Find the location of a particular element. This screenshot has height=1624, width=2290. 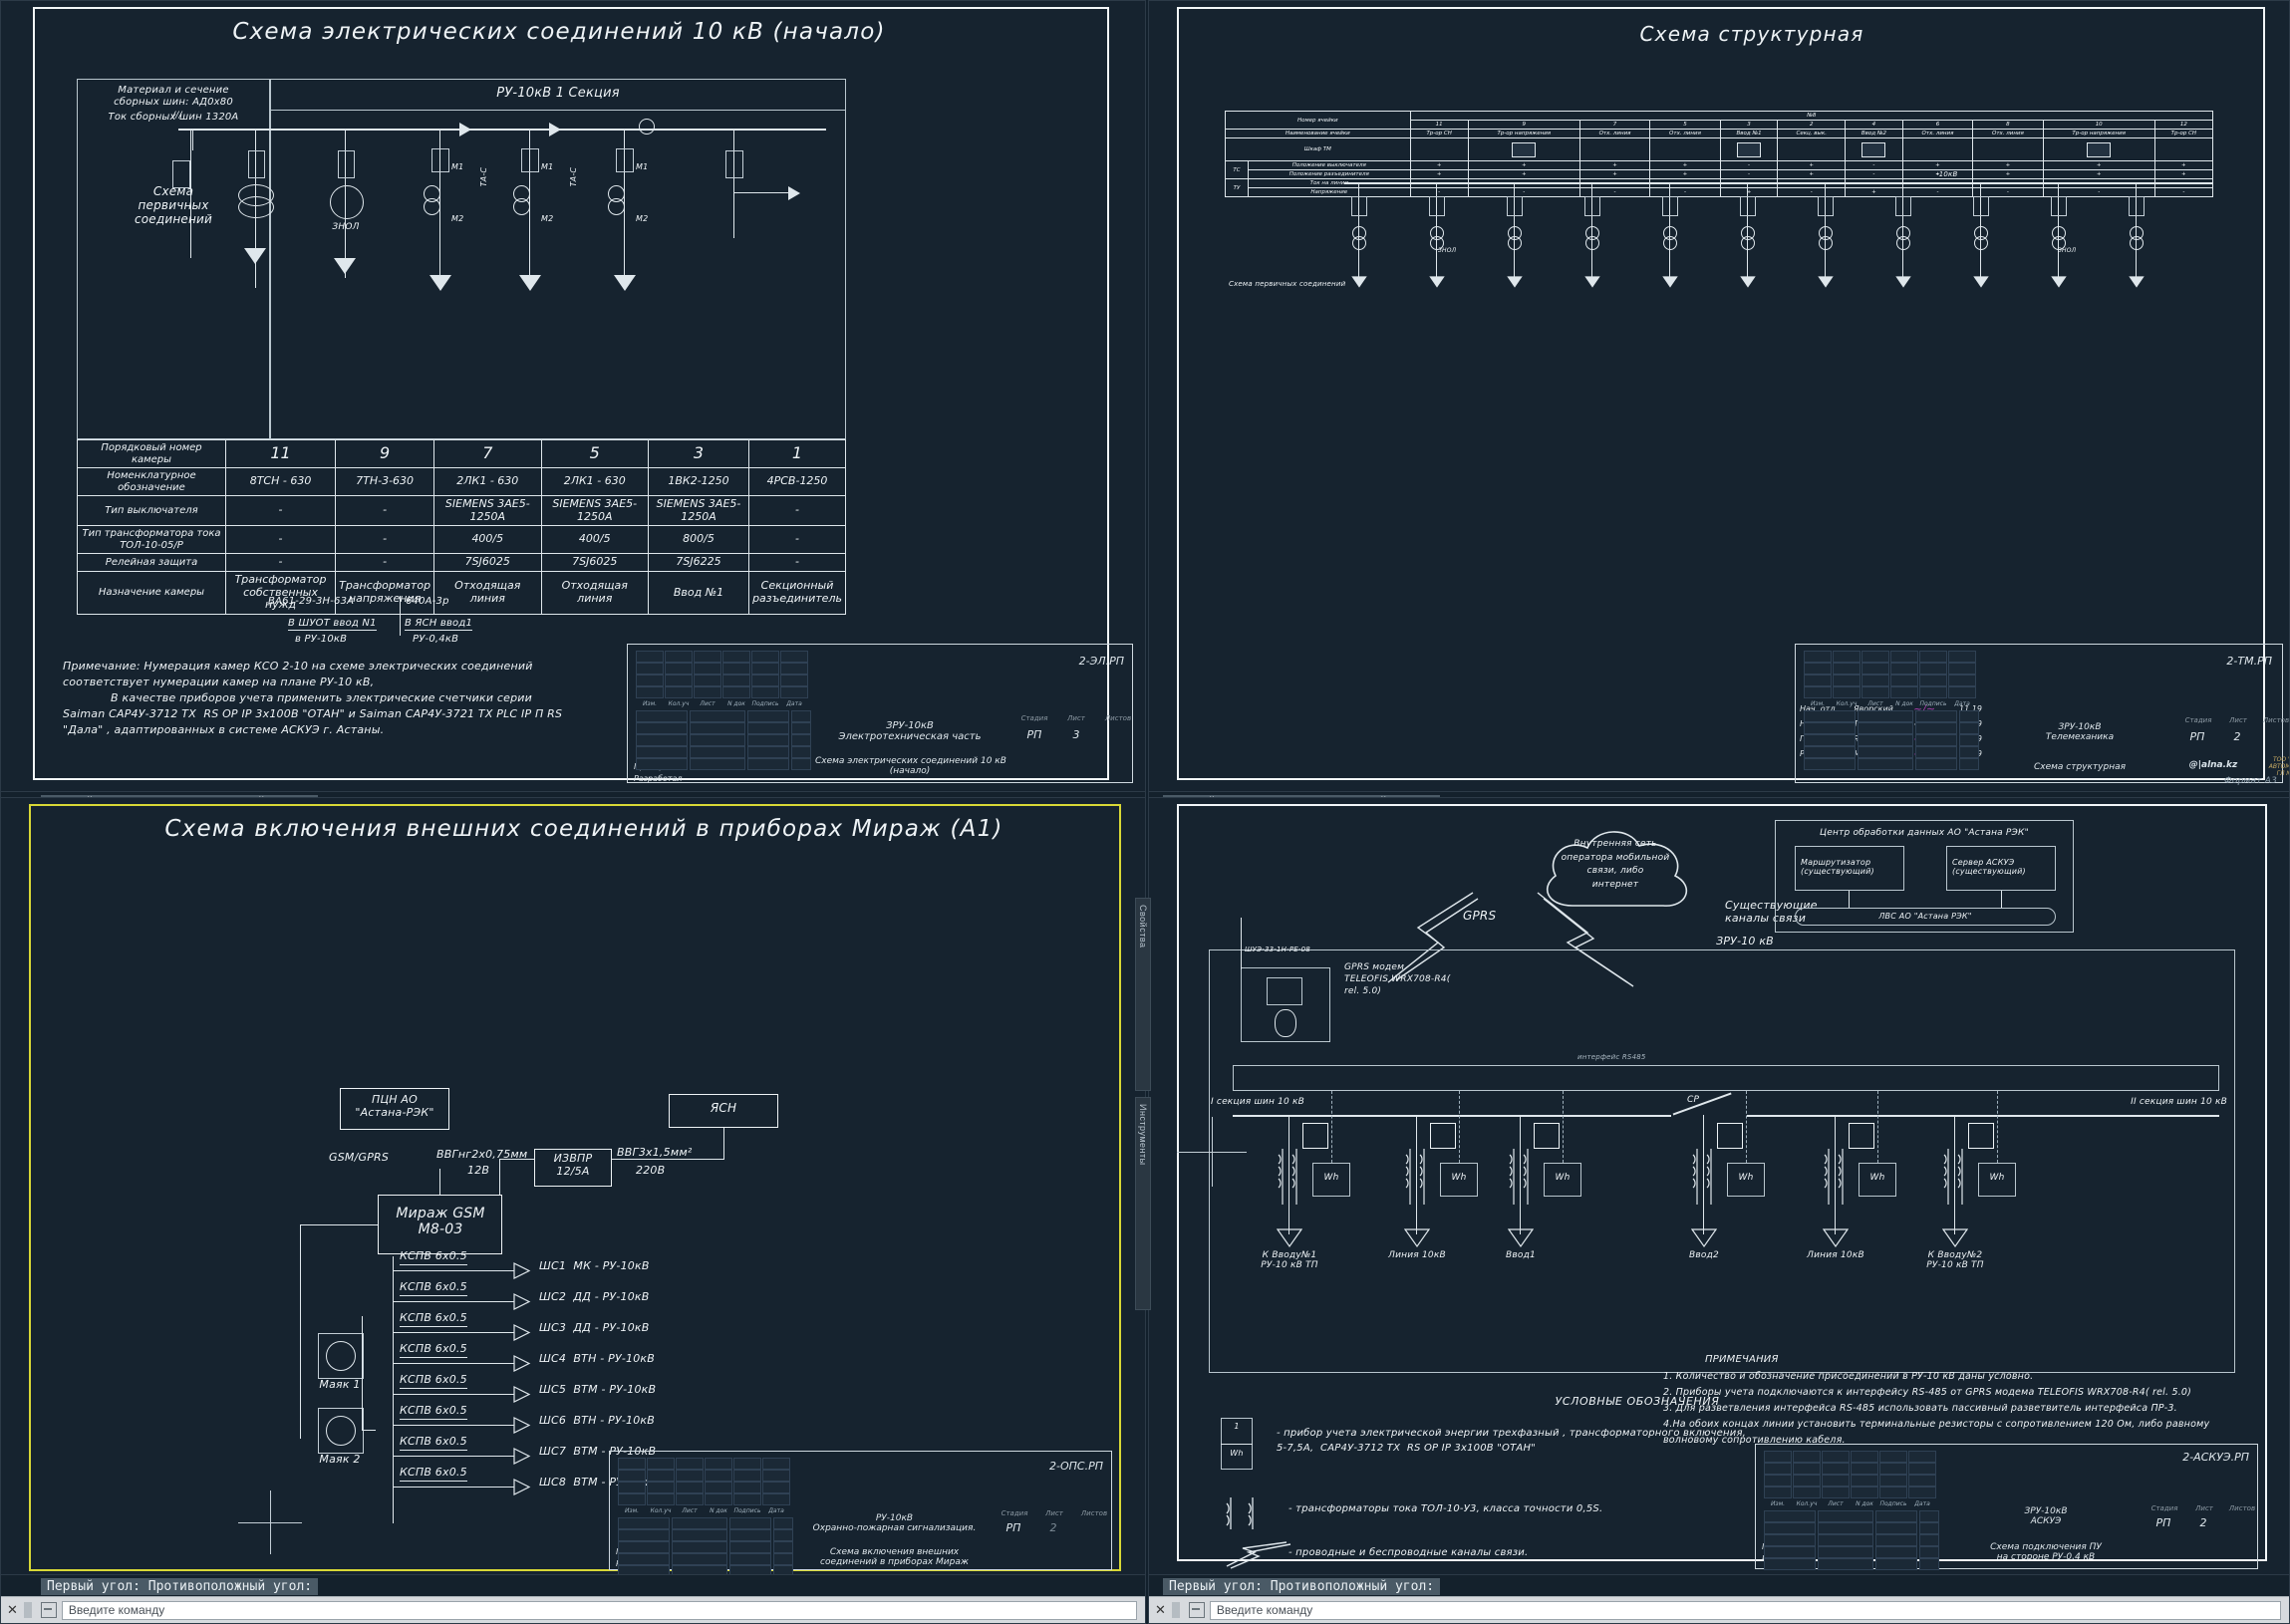

cell-number: 7 is located at coordinates (1614, 126).